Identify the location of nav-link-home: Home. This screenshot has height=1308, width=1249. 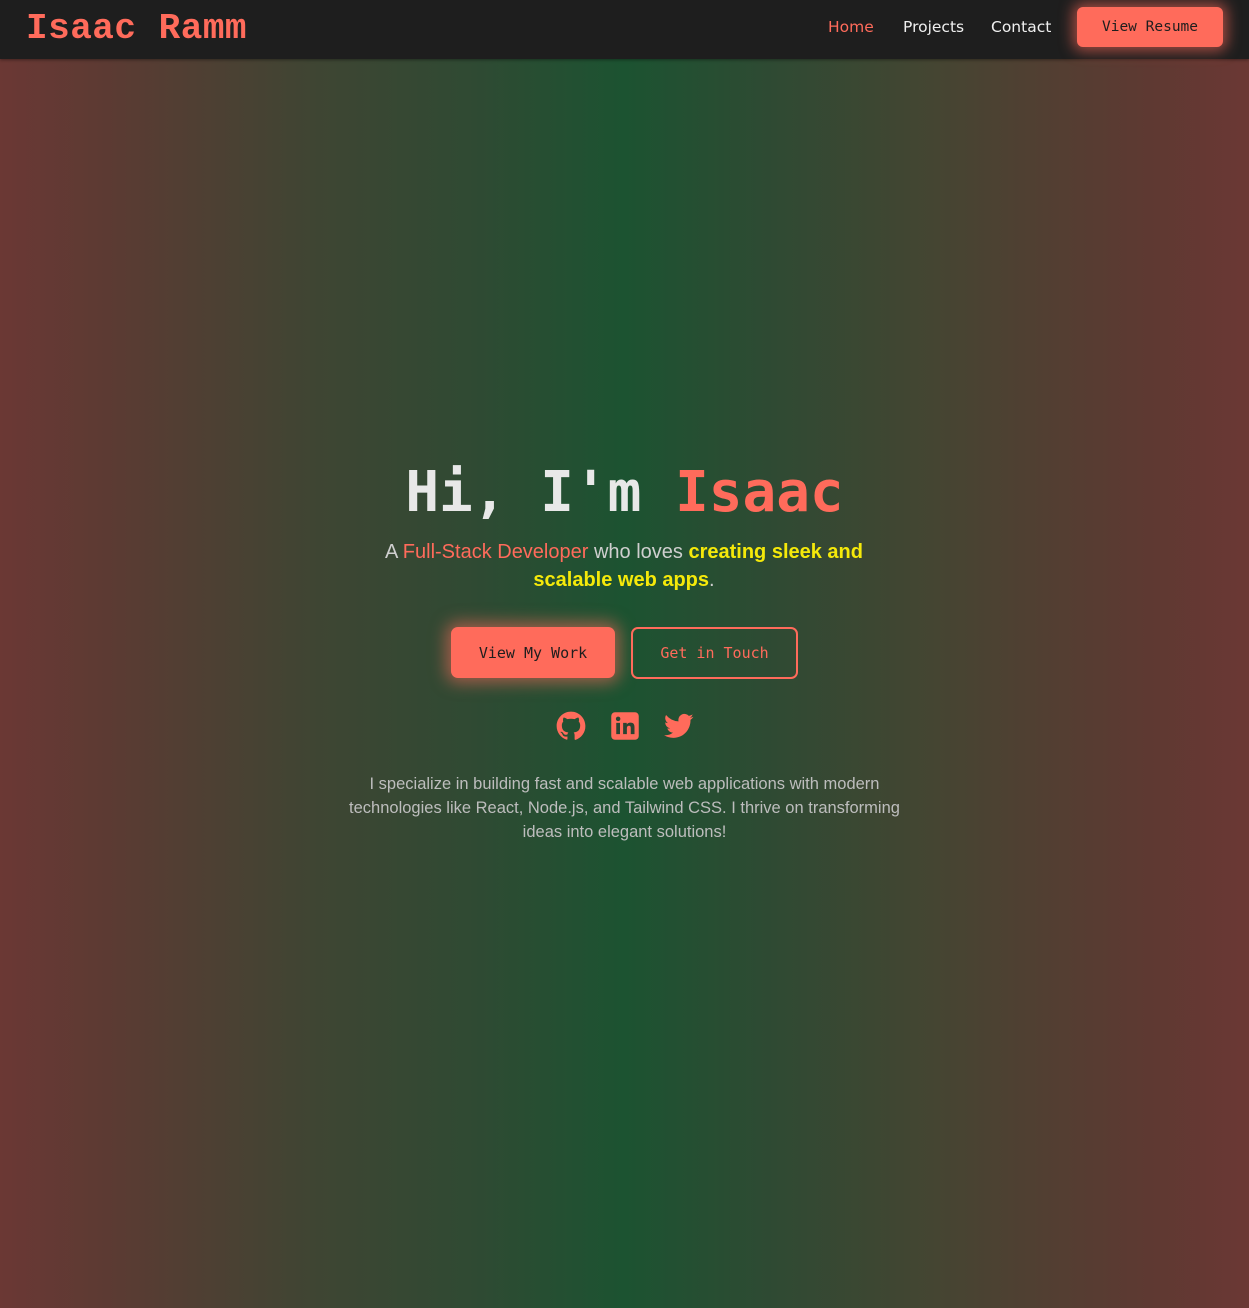
(851, 27).